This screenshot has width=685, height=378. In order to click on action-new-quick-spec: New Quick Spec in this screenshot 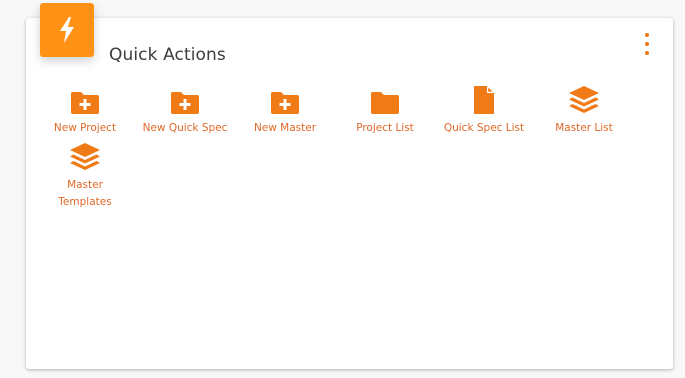, I will do `click(185, 111)`.